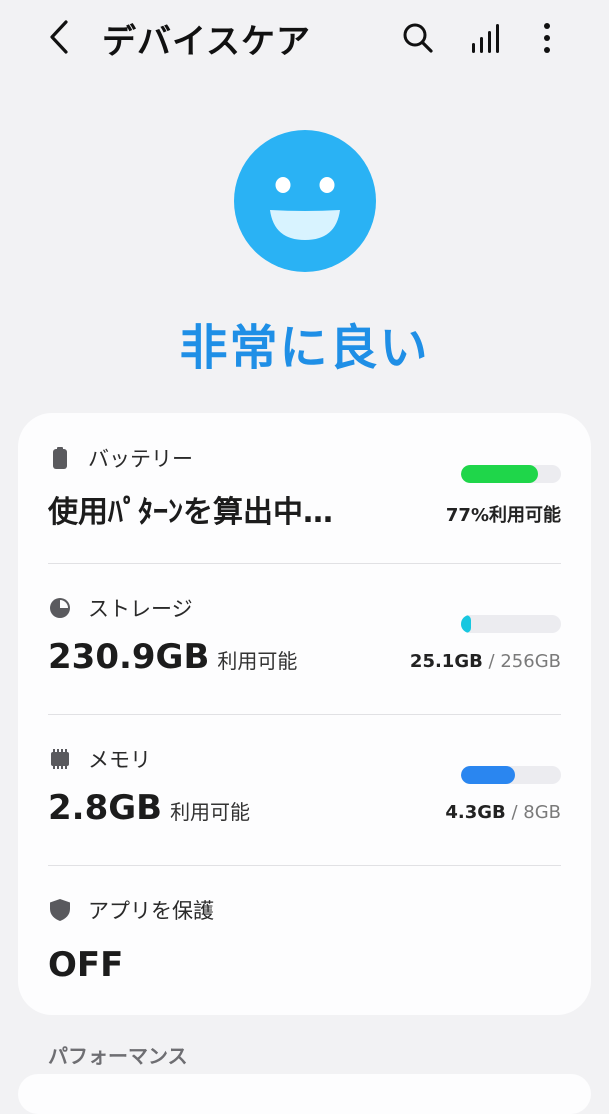 The height and width of the screenshot is (1114, 609). I want to click on memory-value-sub: 利用可能, so click(210, 812).